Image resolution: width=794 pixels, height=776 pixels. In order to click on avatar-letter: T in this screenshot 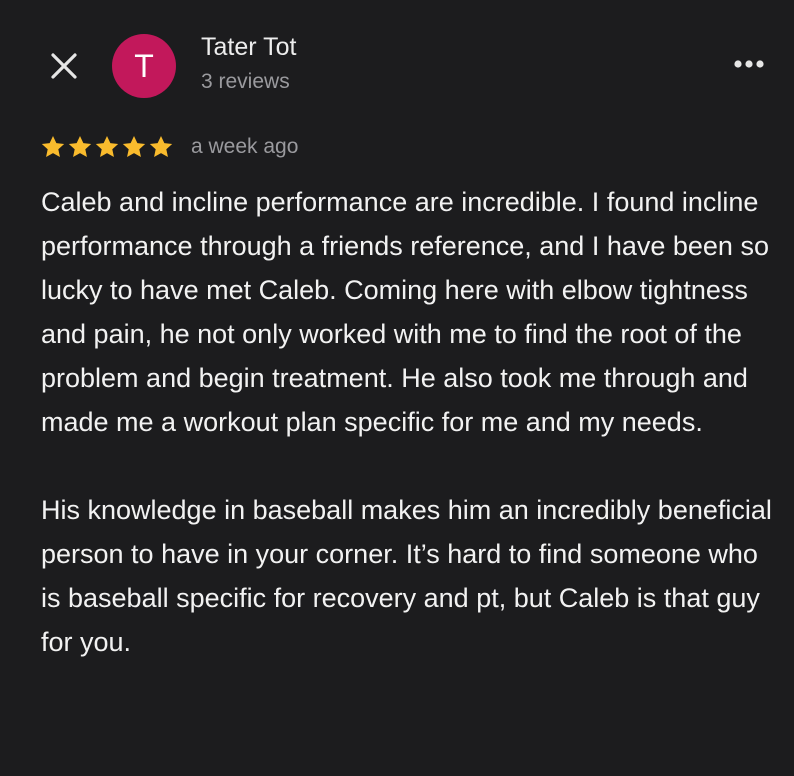, I will do `click(144, 65)`.